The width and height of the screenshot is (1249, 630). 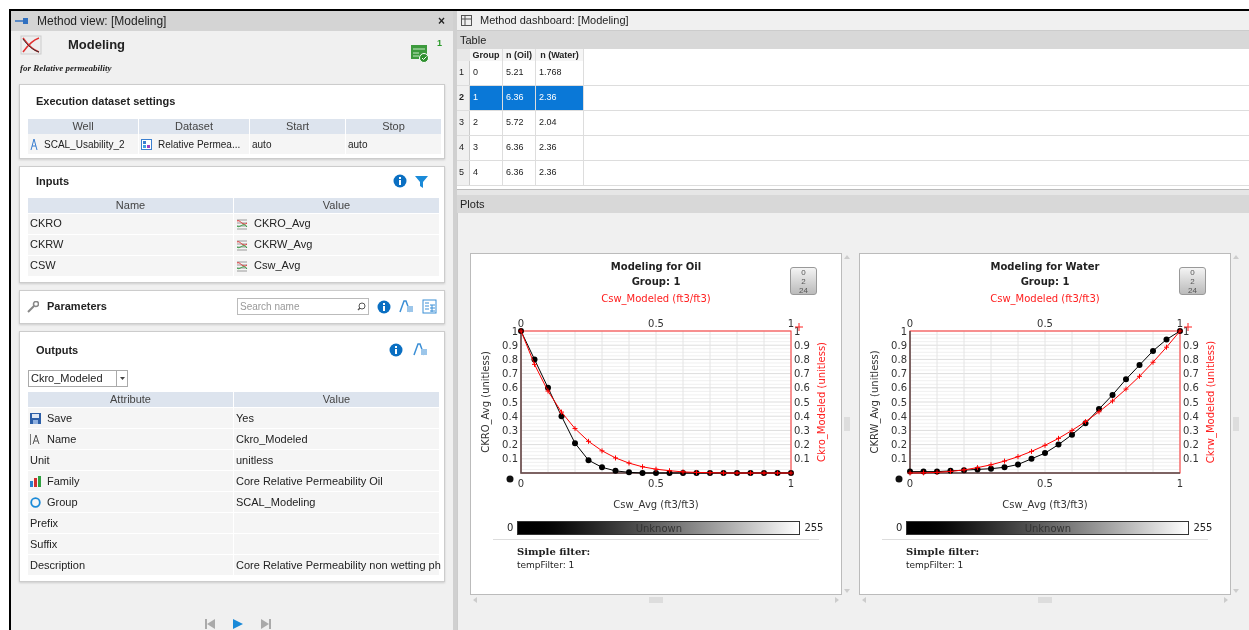 What do you see at coordinates (282, 224) in the screenshot?
I see `cell-text: CKRO_Avg` at bounding box center [282, 224].